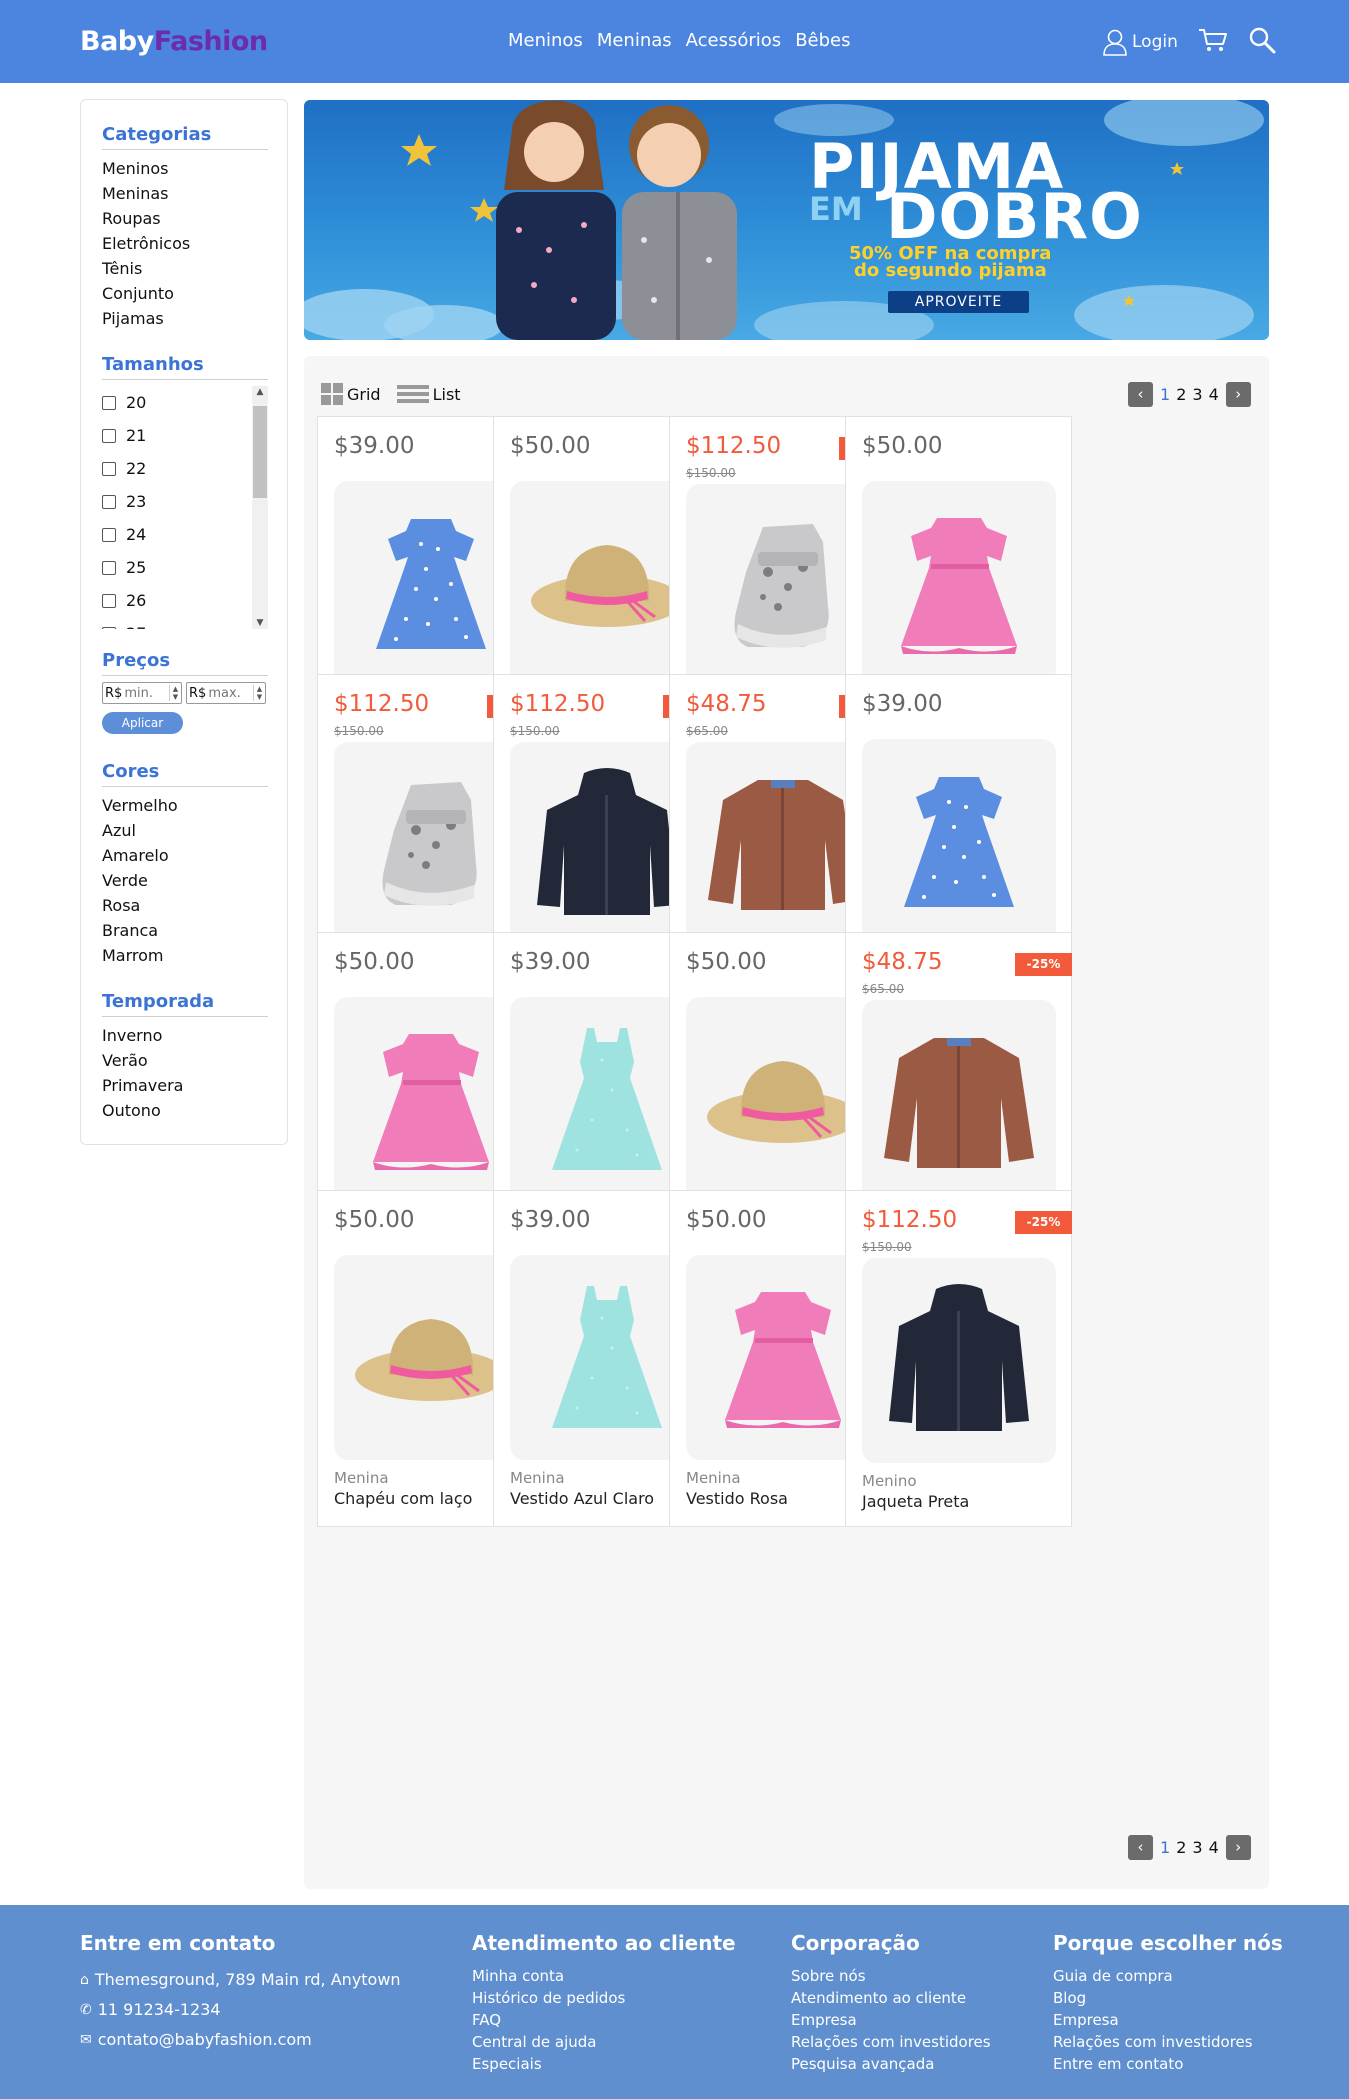 The width and height of the screenshot is (1349, 2099). I want to click on categoria-item: Roupas, so click(185, 218).